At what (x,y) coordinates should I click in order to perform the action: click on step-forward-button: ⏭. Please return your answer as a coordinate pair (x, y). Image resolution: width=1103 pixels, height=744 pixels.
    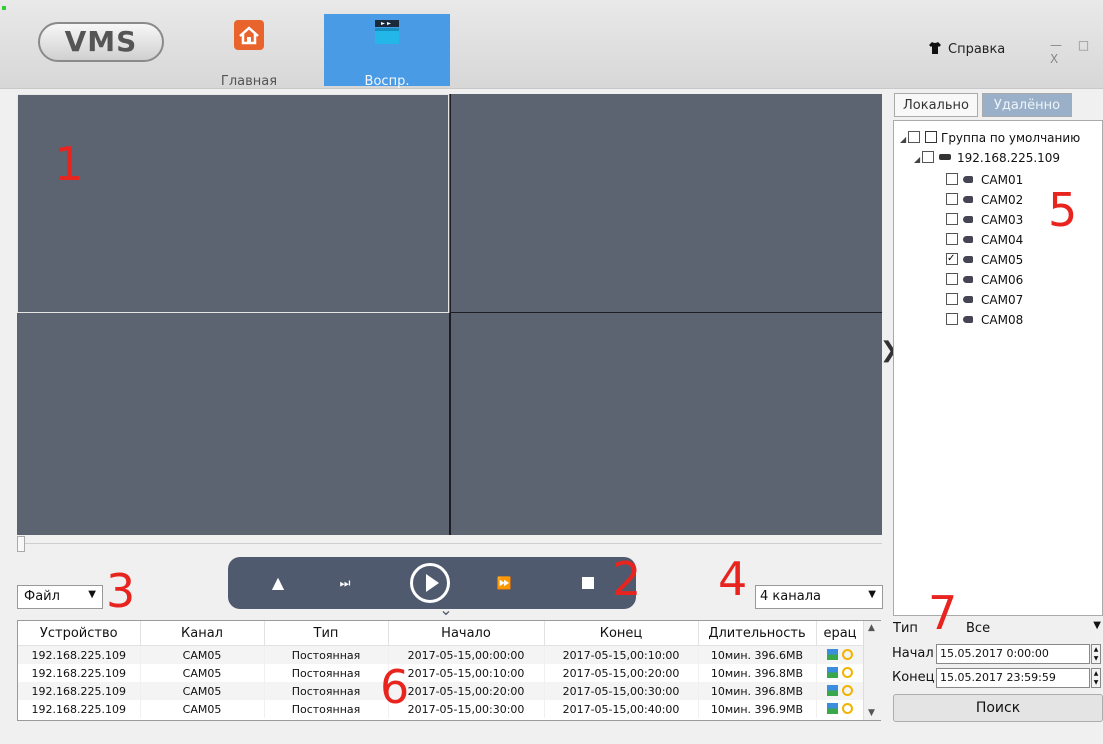
    Looking at the image, I should click on (345, 583).